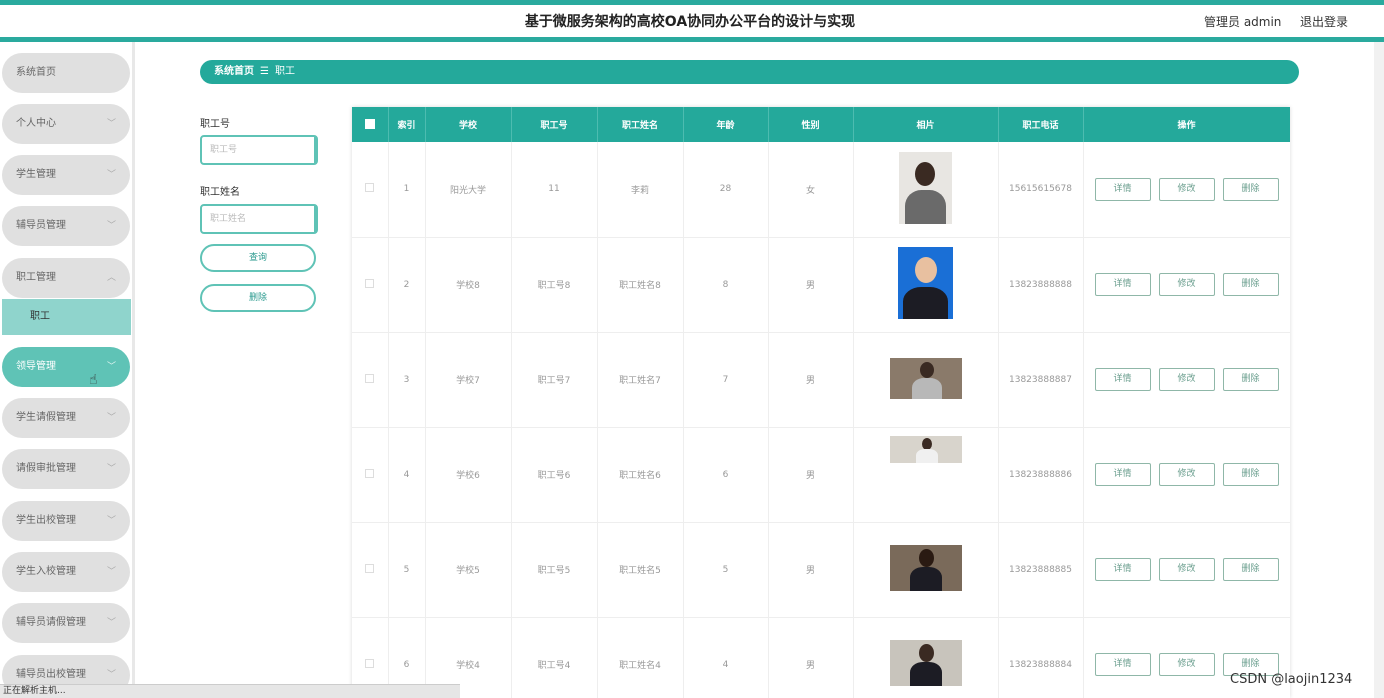 The image size is (1384, 698). Describe the element at coordinates (554, 657) in the screenshot. I see `cell-staff-id: 职工号4` at that location.